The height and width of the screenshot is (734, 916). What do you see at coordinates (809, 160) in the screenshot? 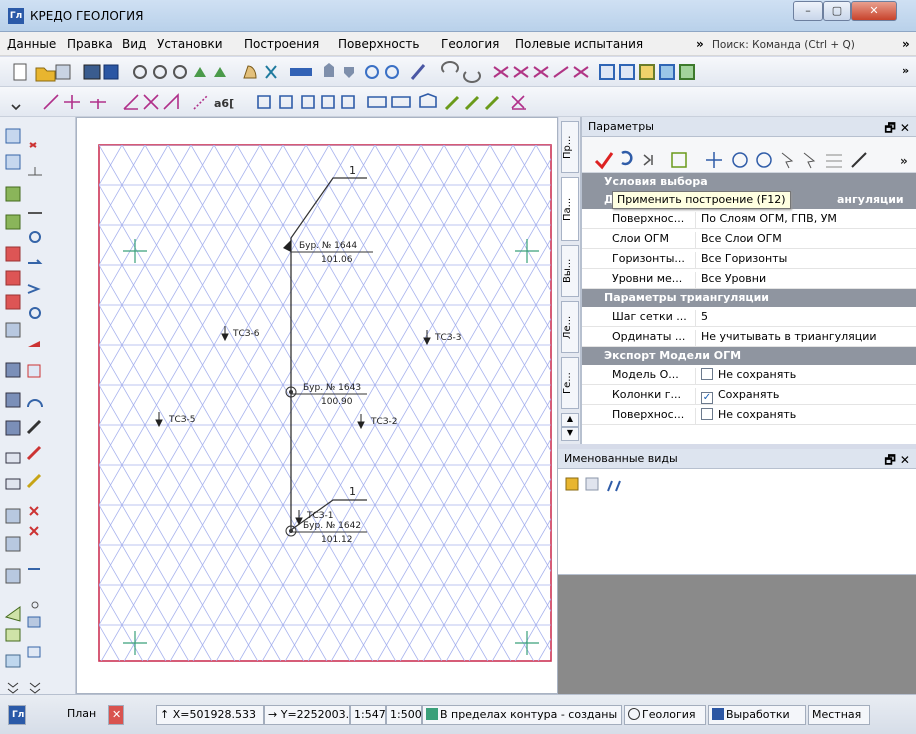
I see `cursor2-icon` at bounding box center [809, 160].